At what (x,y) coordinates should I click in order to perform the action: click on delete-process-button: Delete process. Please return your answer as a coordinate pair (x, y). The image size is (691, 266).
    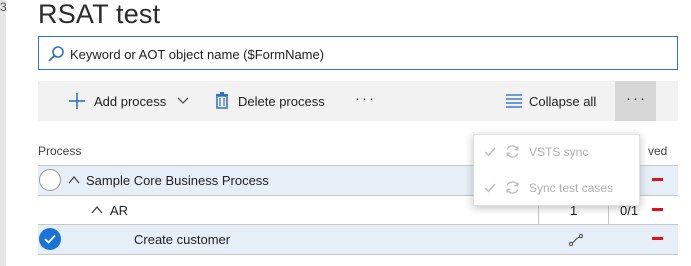
    Looking at the image, I should click on (281, 101).